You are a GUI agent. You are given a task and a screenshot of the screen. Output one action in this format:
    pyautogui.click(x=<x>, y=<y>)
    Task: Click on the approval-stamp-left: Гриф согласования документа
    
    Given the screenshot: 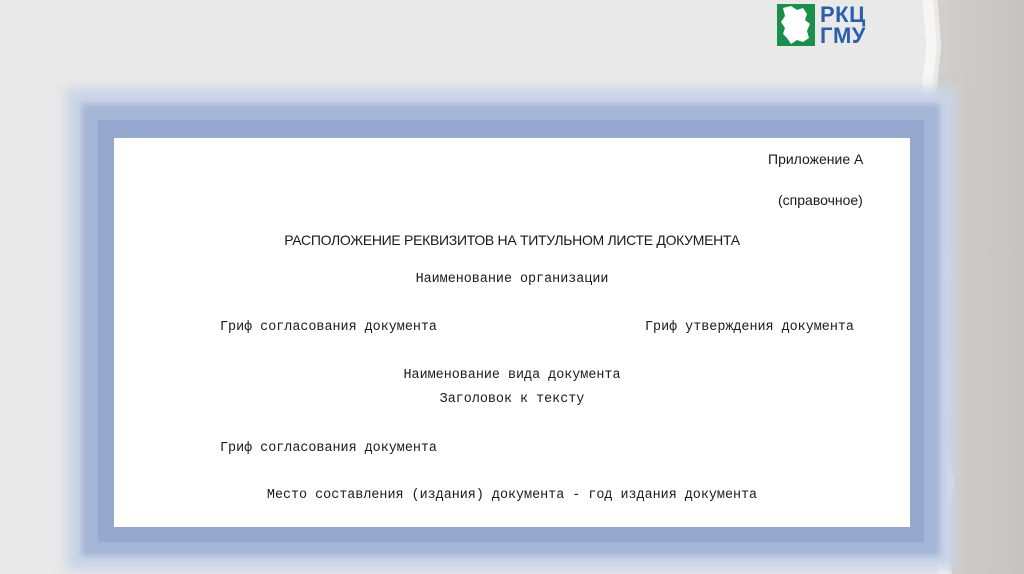 What is the action you would take?
    pyautogui.click(x=328, y=327)
    